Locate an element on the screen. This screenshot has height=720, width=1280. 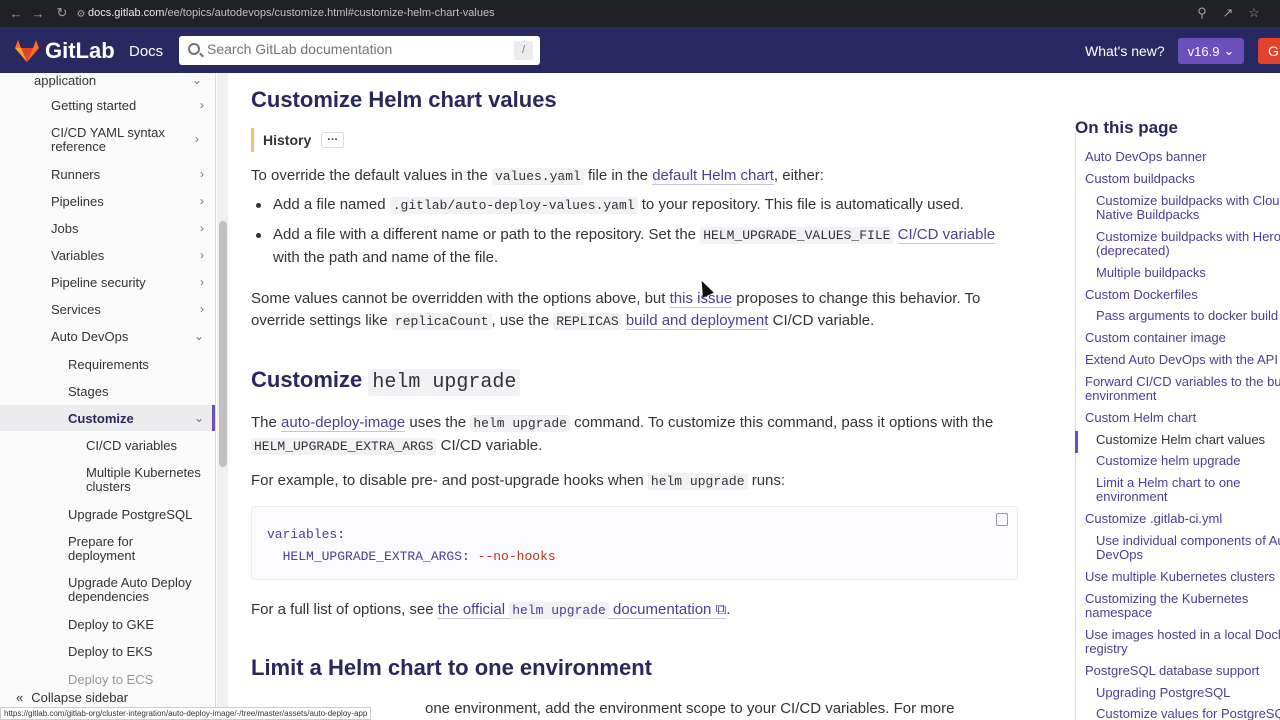
sidebar-item-label: Upgrade Auto Deploy dependencies is located at coordinates (130, 589).